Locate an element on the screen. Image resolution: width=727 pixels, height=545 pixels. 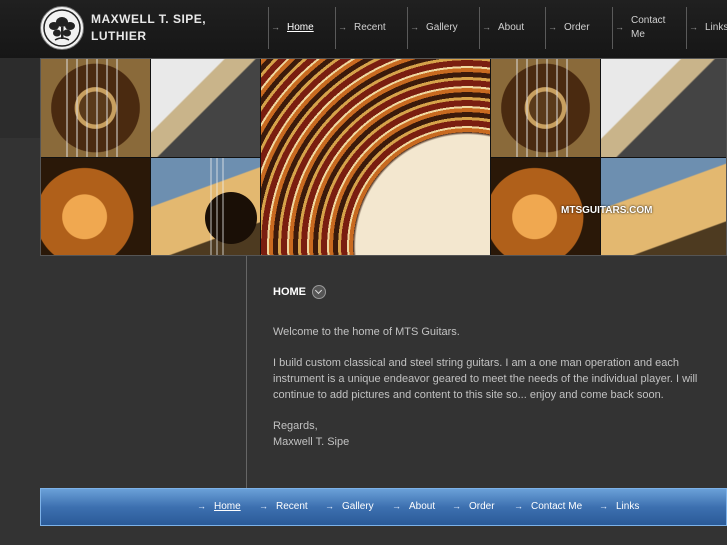
banner-photo-rosette is located at coordinates (95, 108).